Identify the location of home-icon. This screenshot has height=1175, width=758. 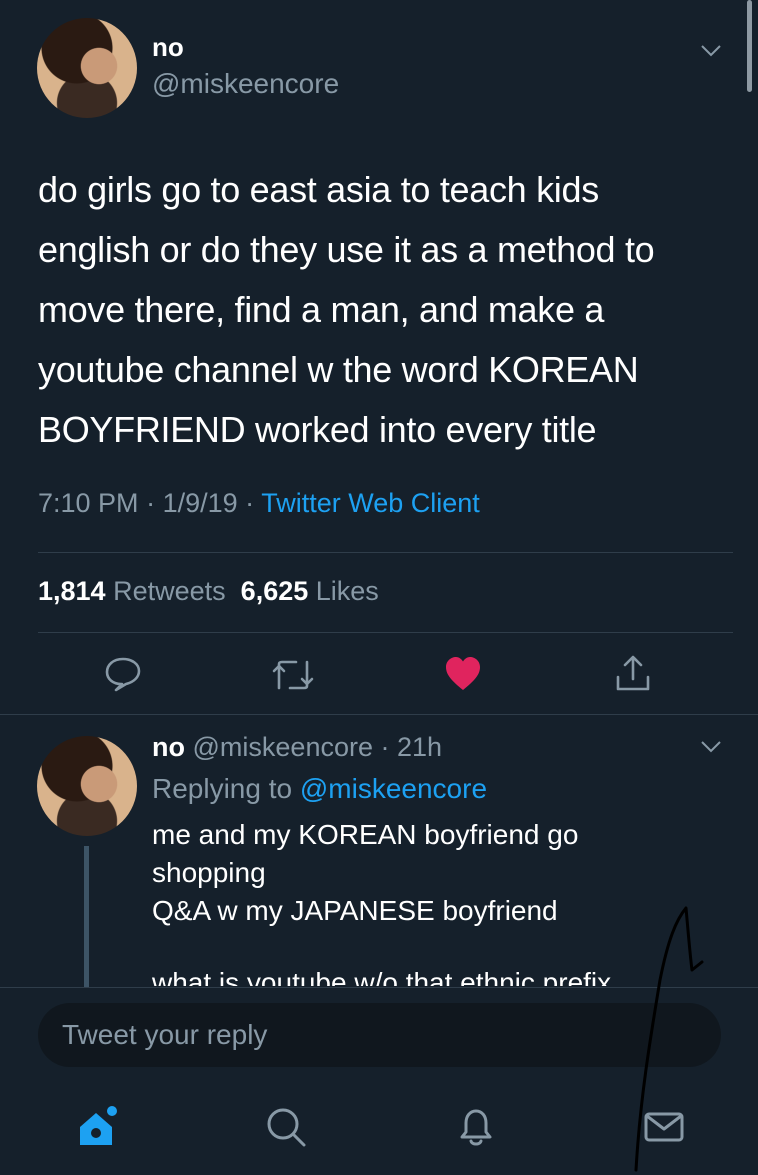
(98, 1127).